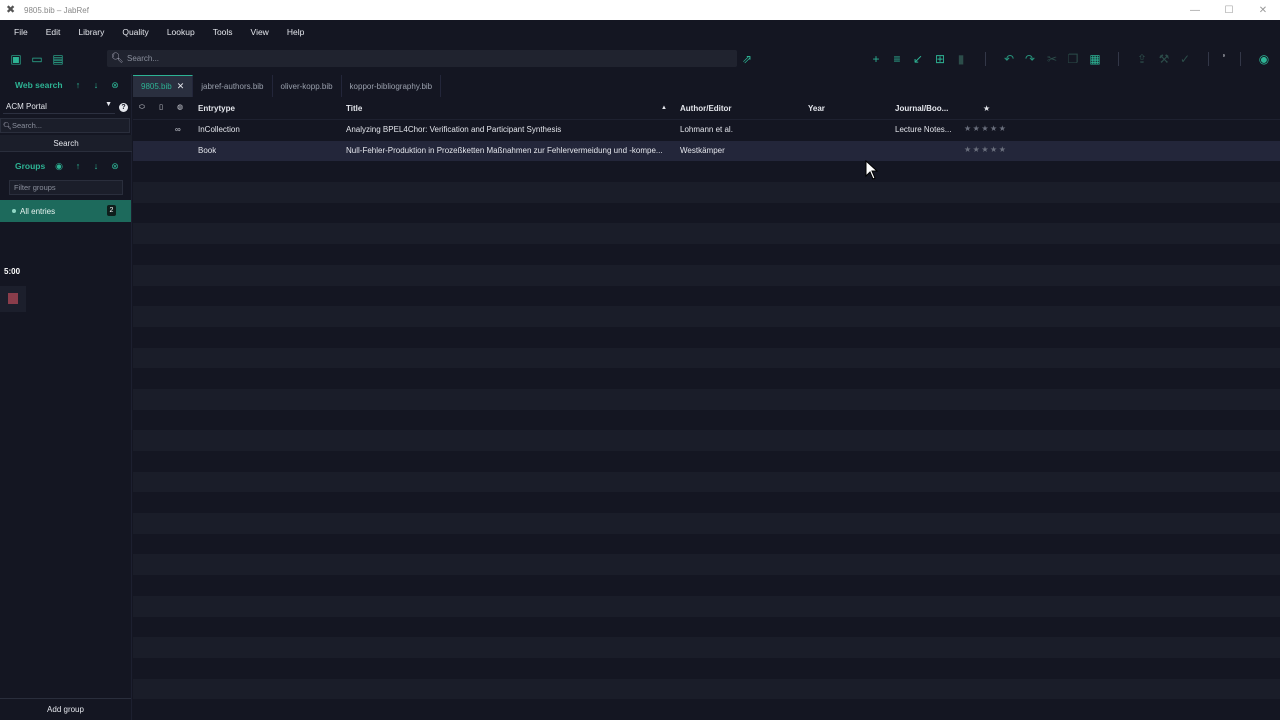 The image size is (1280, 720). I want to click on tab-koppor-bibliography-bib: koppor-bibliography.bib, so click(392, 86).